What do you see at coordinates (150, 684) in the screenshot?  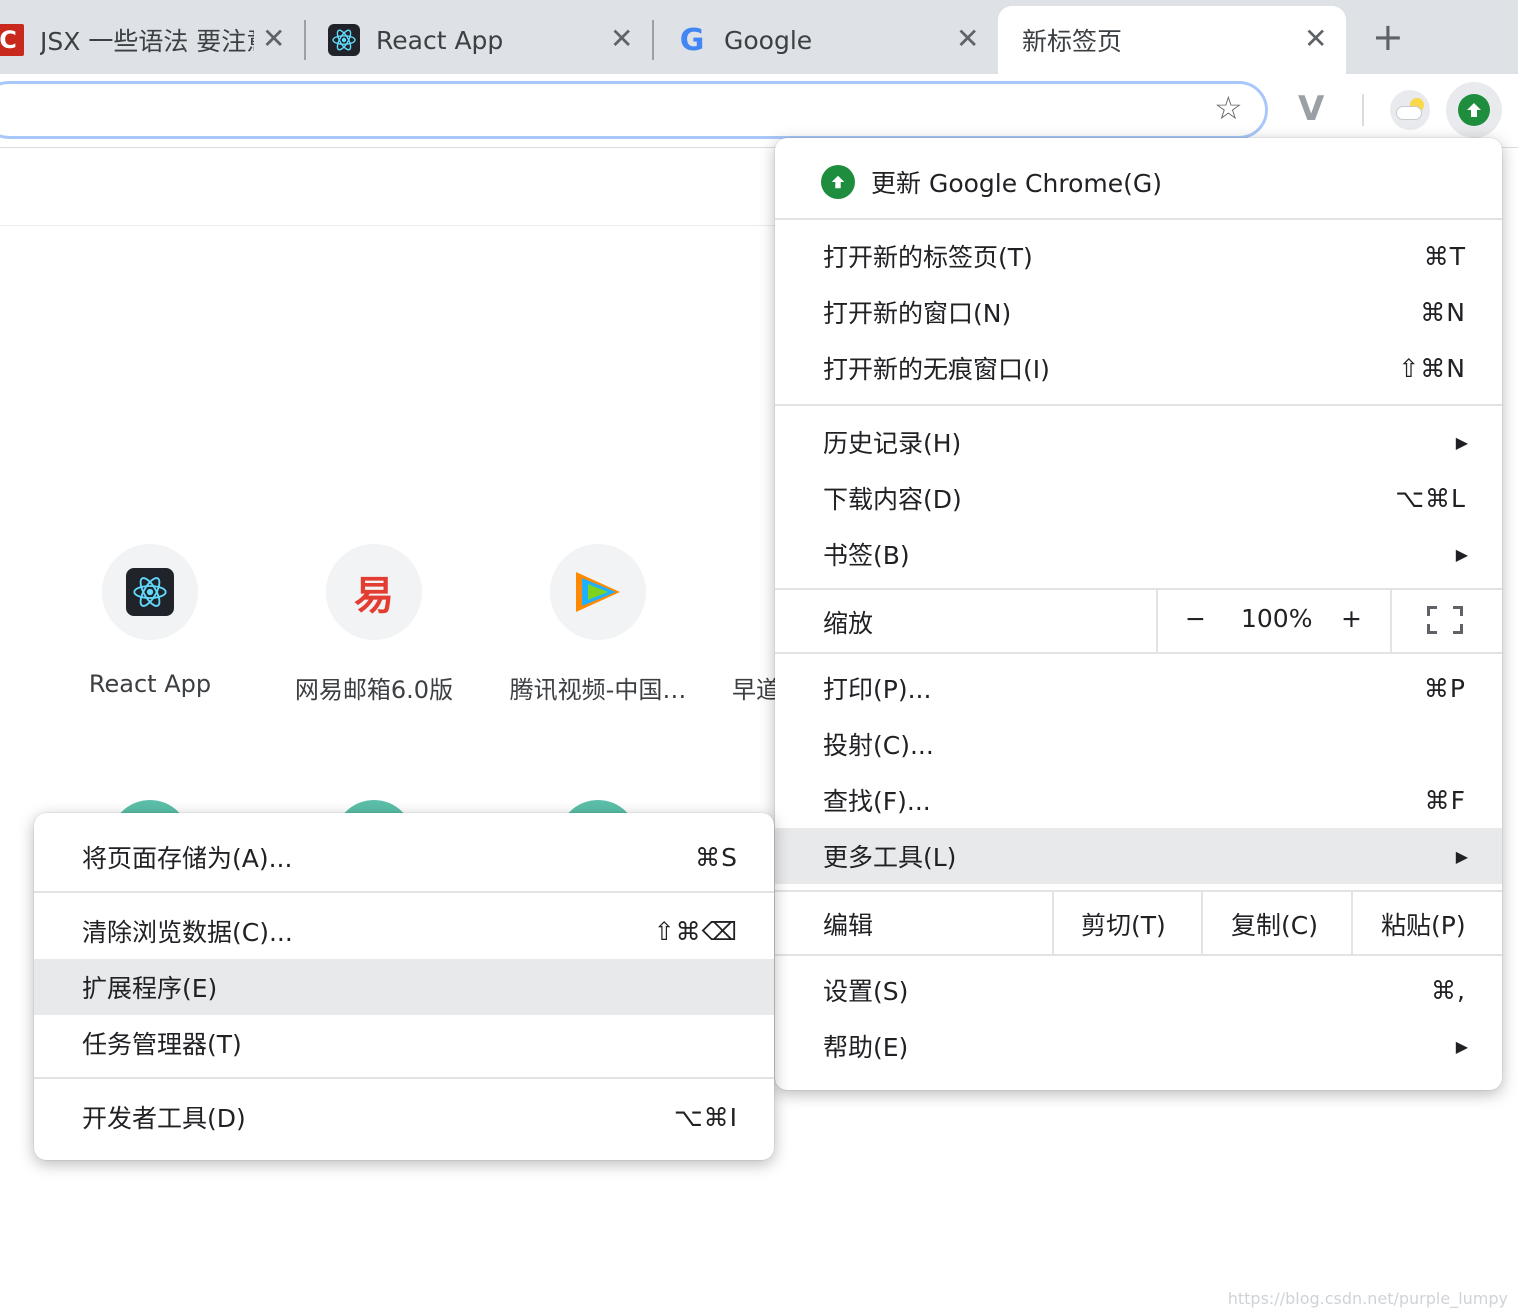 I see `shortcut-label: React App` at bounding box center [150, 684].